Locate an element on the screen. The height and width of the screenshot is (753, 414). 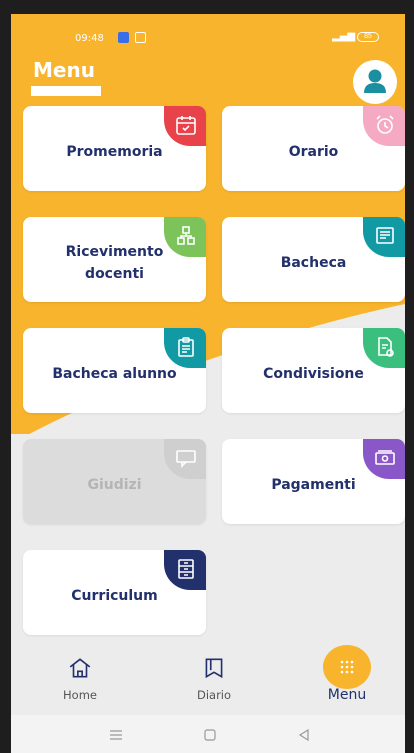
recent-apps-icon is located at coordinates (116, 735).